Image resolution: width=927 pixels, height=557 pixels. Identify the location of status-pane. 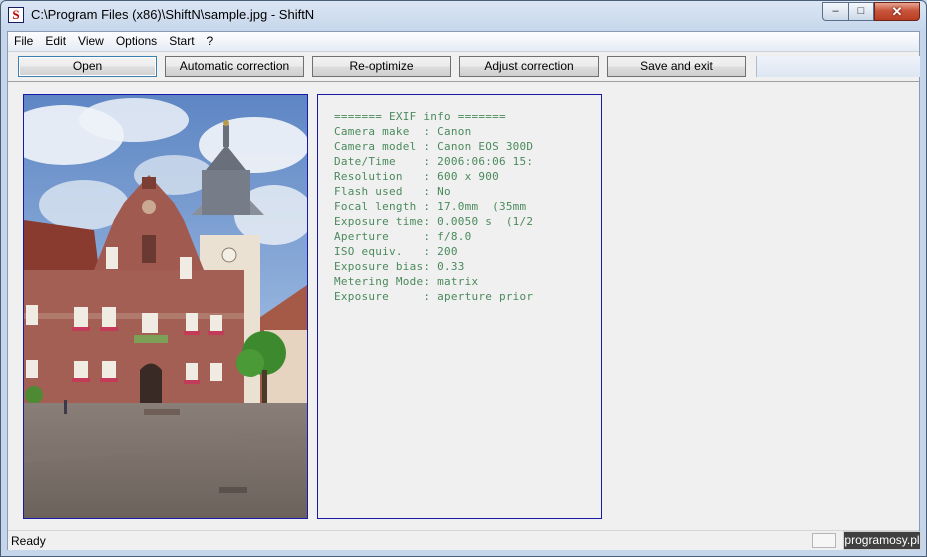
(824, 540).